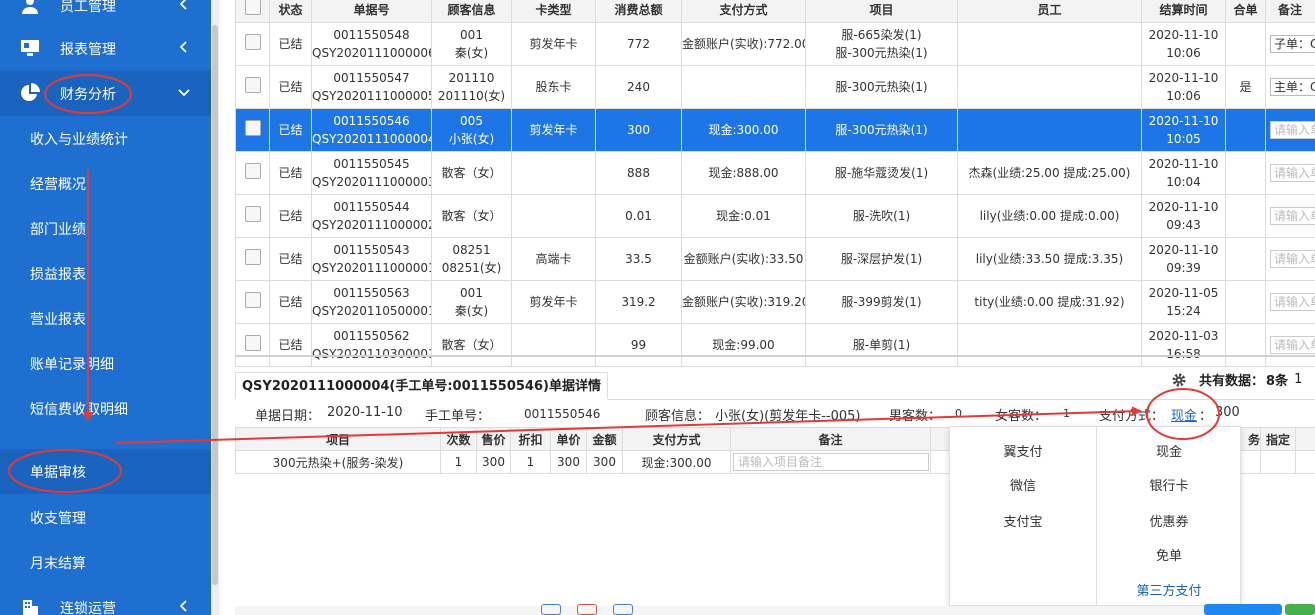 The image size is (1315, 615). Describe the element at coordinates (105, 183) in the screenshot. I see `sidebar-item-business-overview: 经营概况` at that location.